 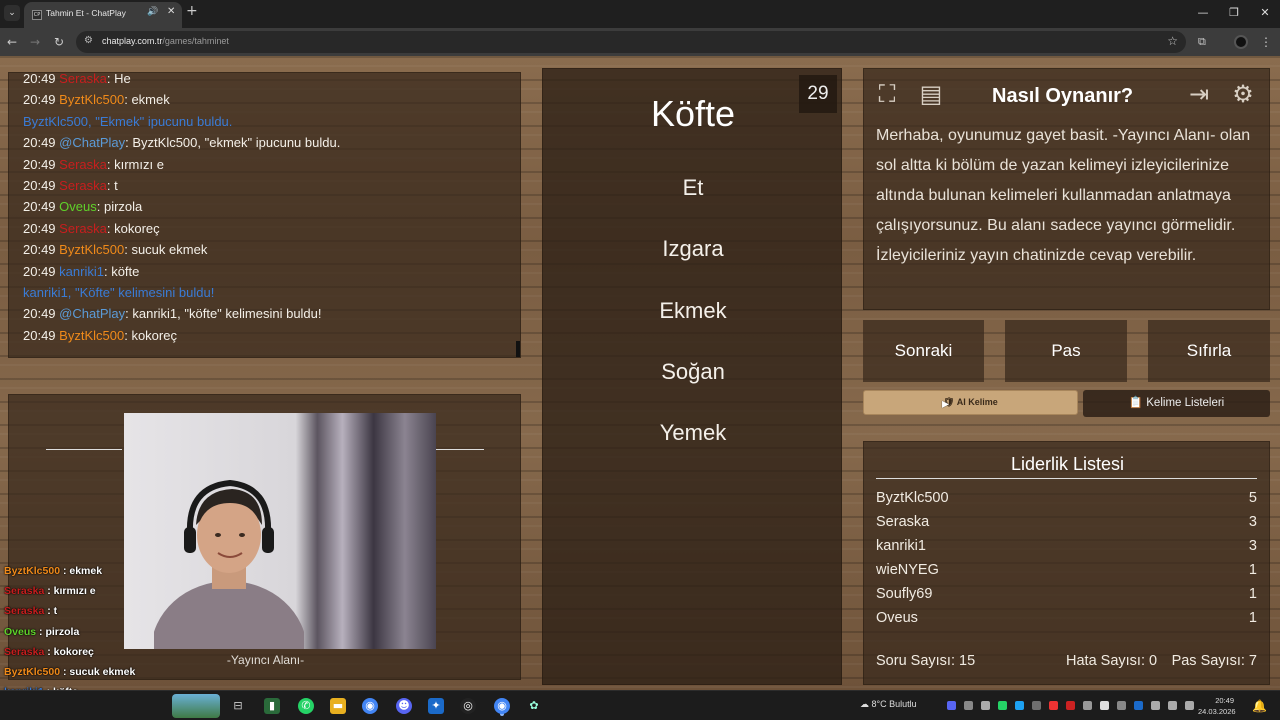 I want to click on chat-username: ByztKlc500, "Ekmek" ipucunu buldu., so click(x=127, y=121).